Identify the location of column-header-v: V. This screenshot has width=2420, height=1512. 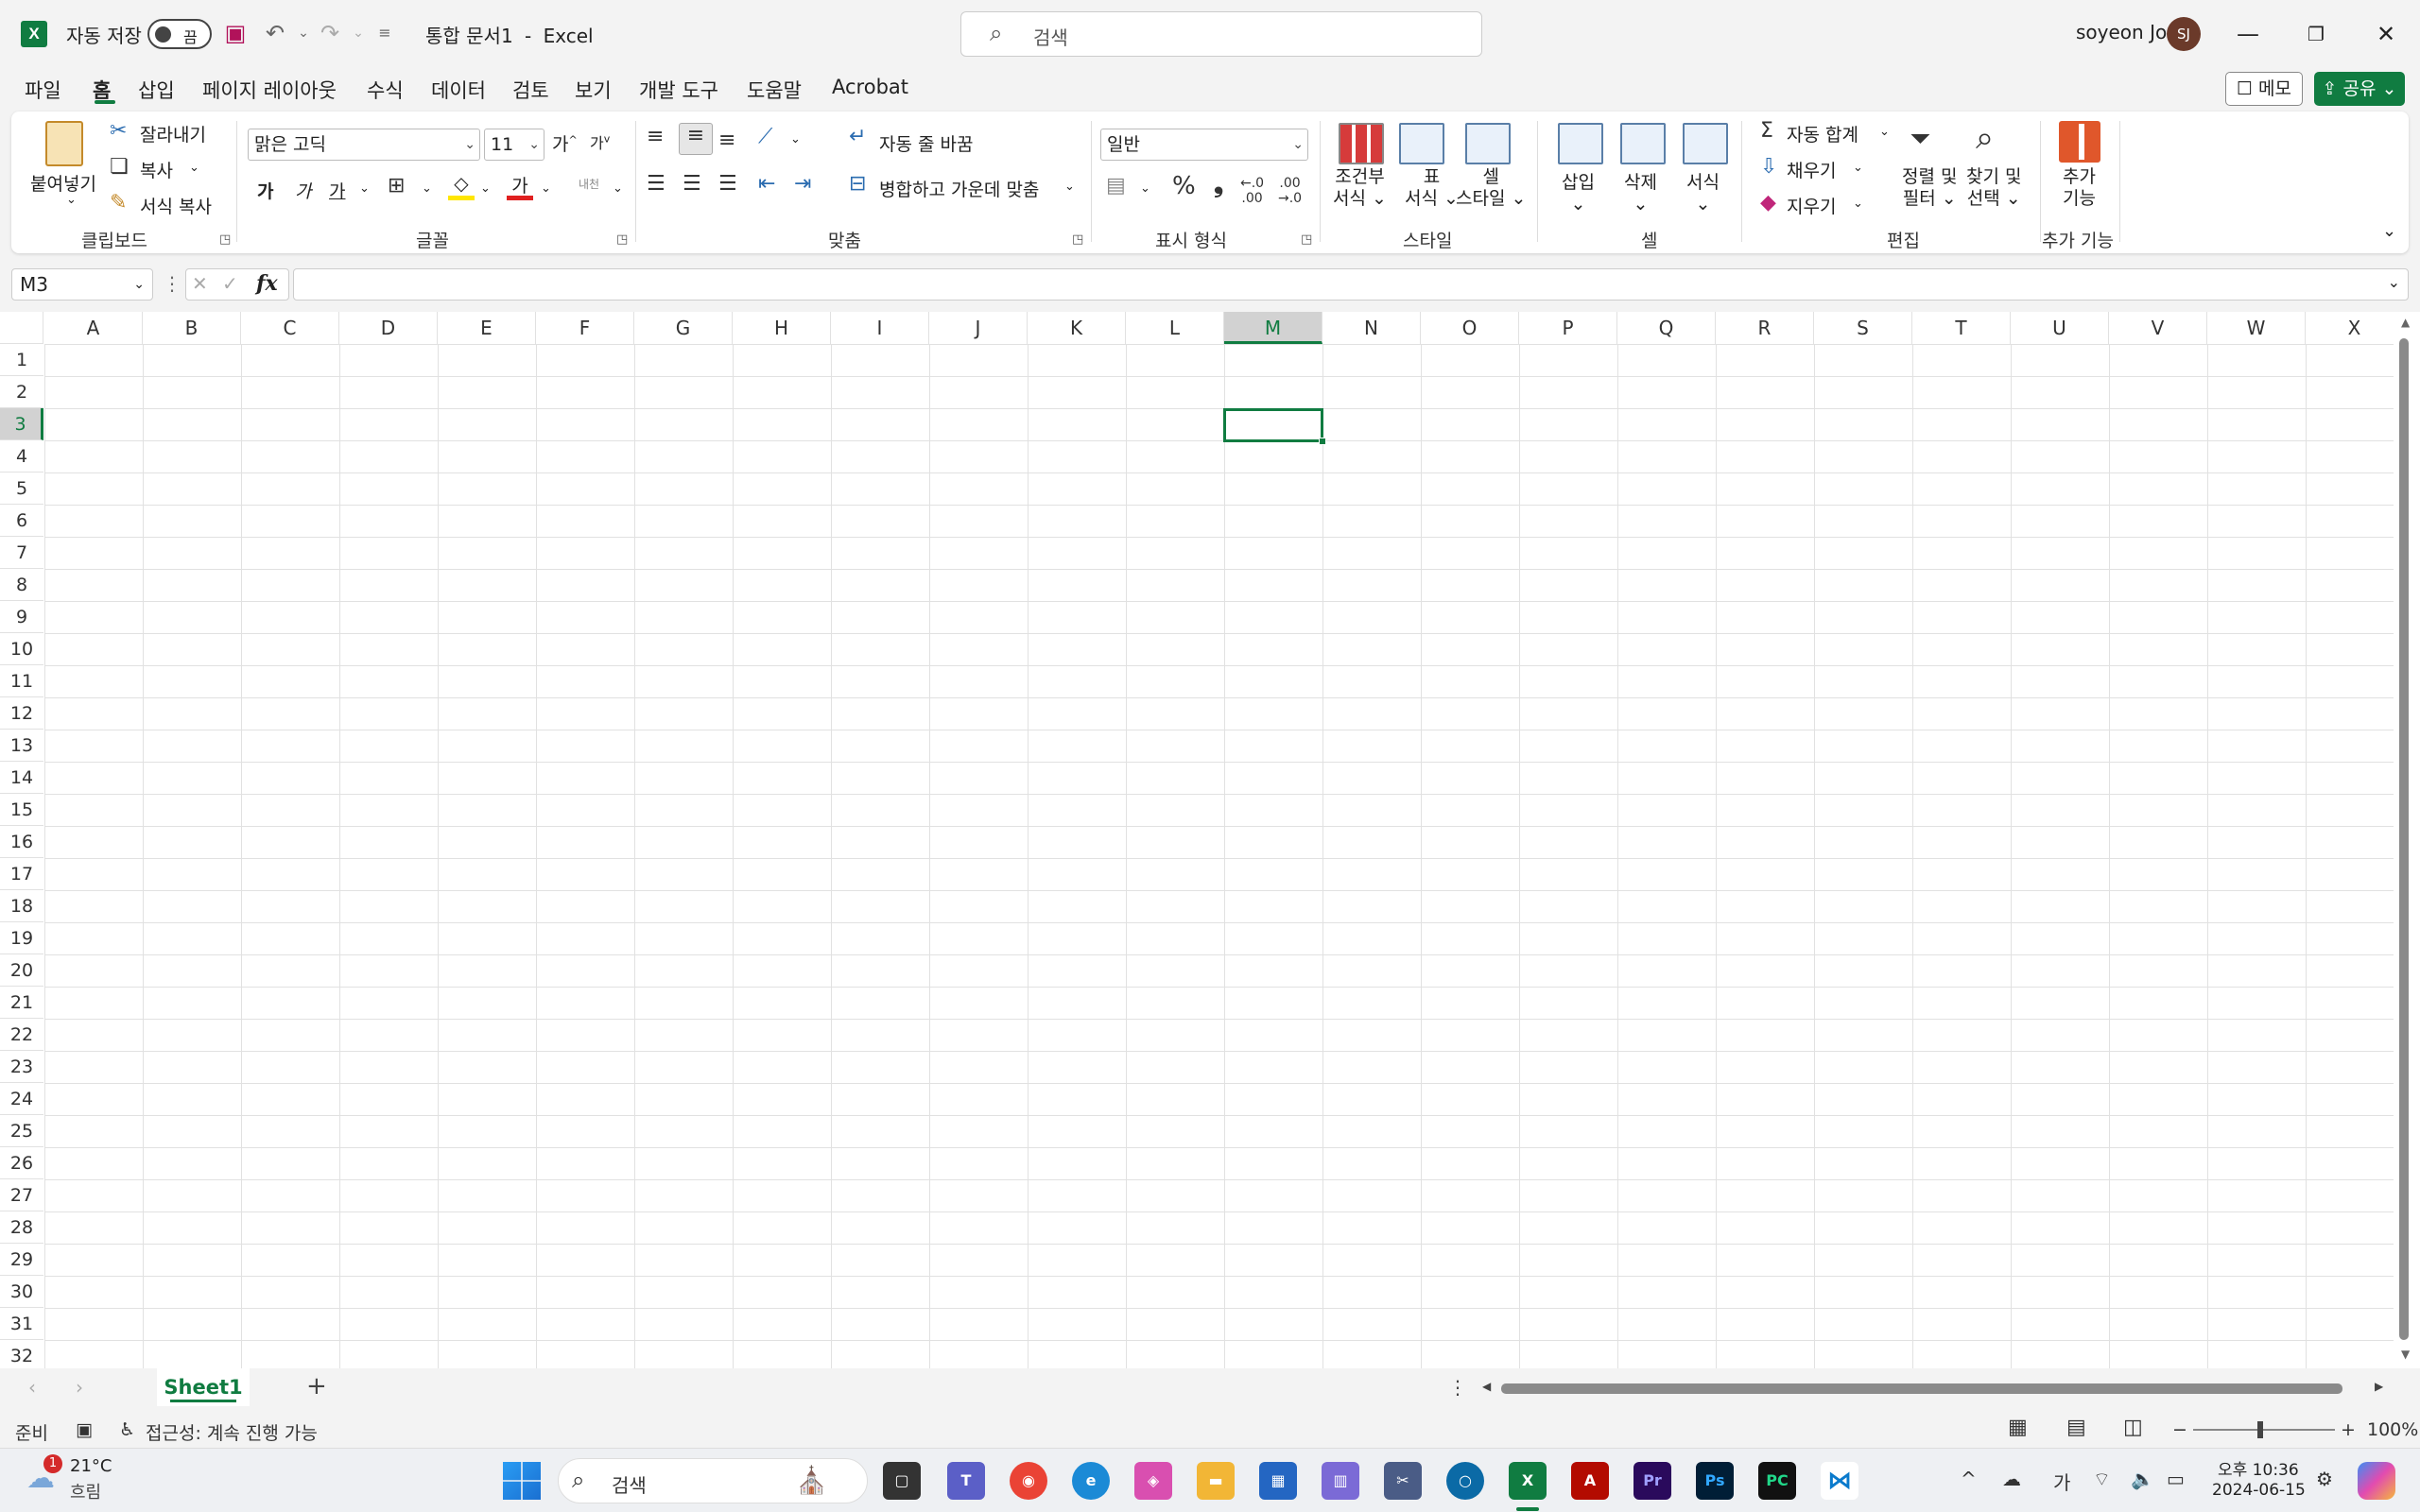
(2158, 328).